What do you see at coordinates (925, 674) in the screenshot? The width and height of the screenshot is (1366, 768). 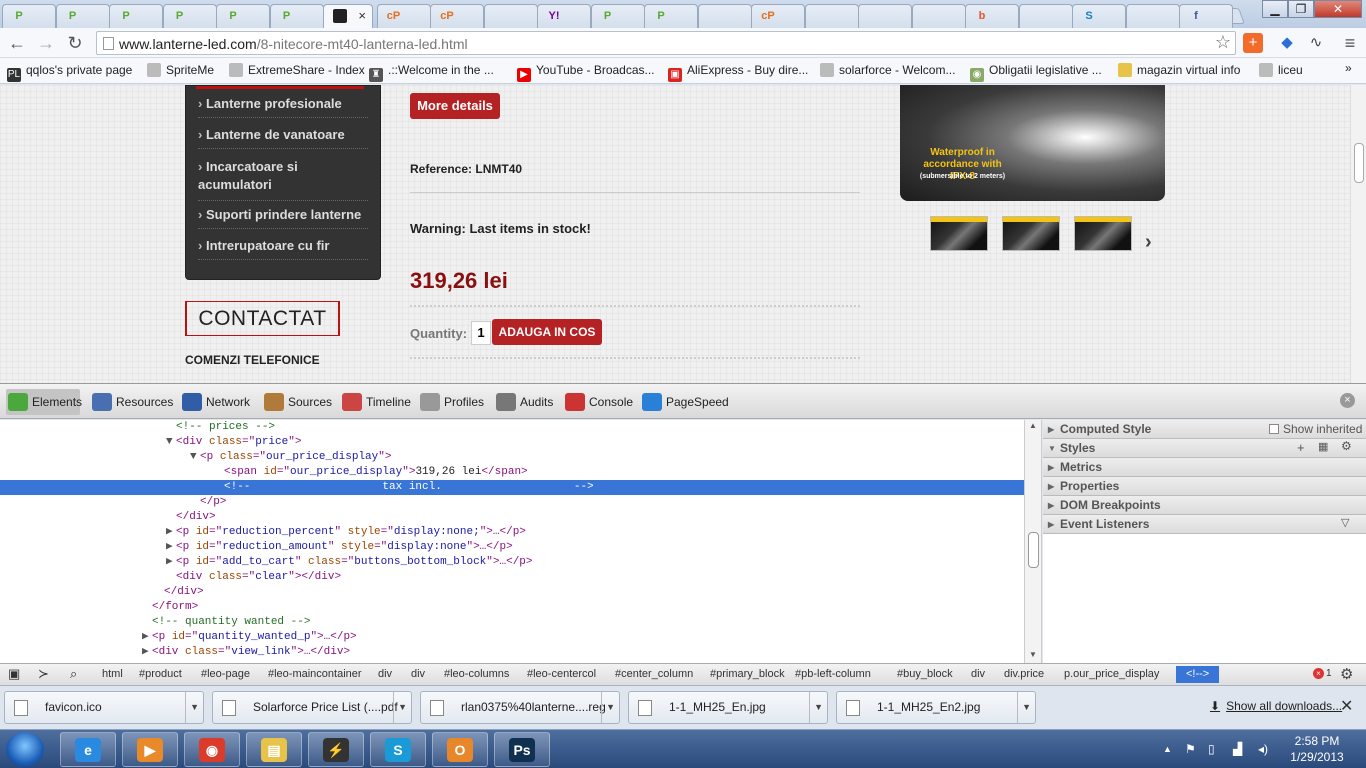 I see `breadcrumb-item: #buy_block` at bounding box center [925, 674].